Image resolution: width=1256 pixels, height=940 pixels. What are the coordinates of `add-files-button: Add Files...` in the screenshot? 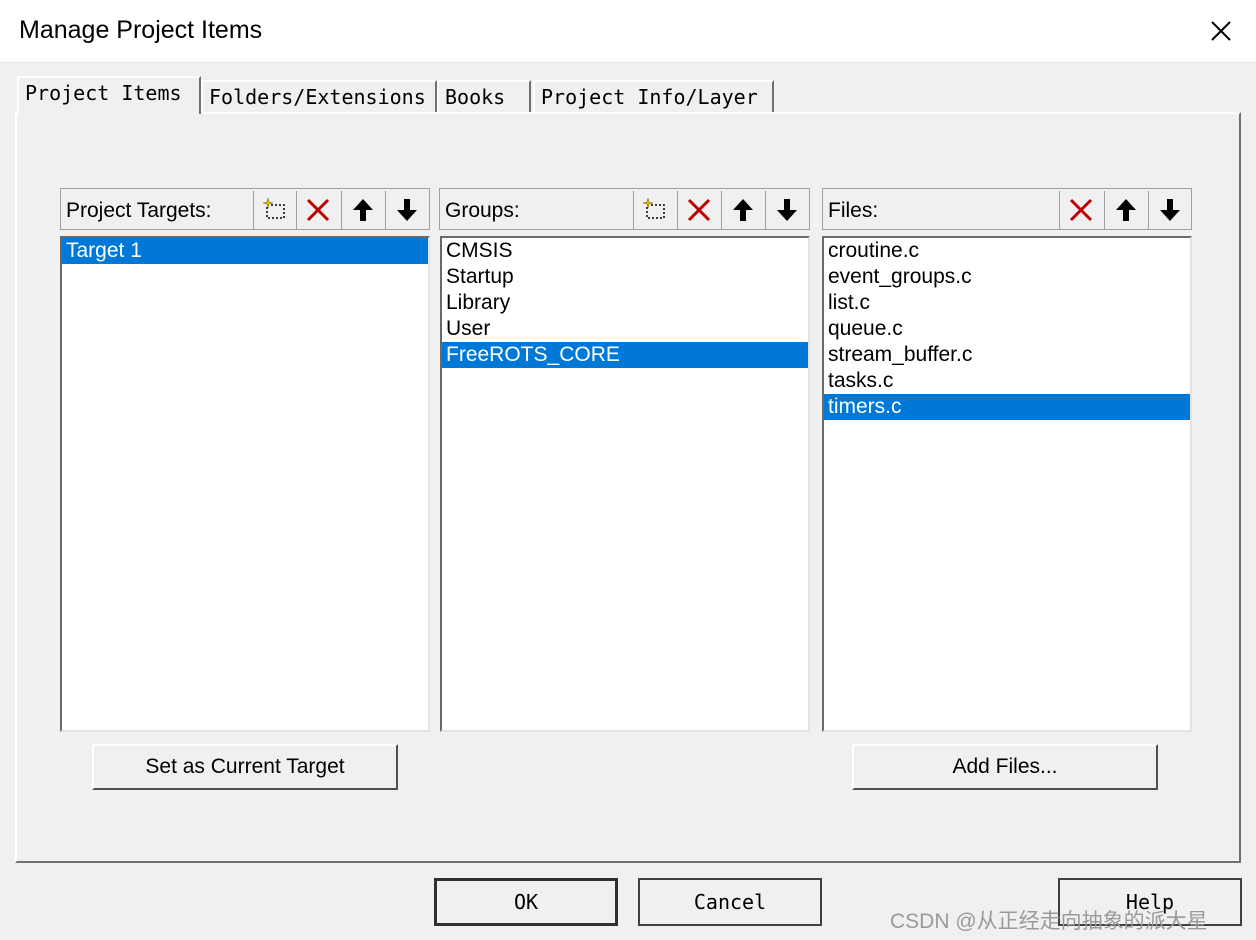 It's located at (1005, 767).